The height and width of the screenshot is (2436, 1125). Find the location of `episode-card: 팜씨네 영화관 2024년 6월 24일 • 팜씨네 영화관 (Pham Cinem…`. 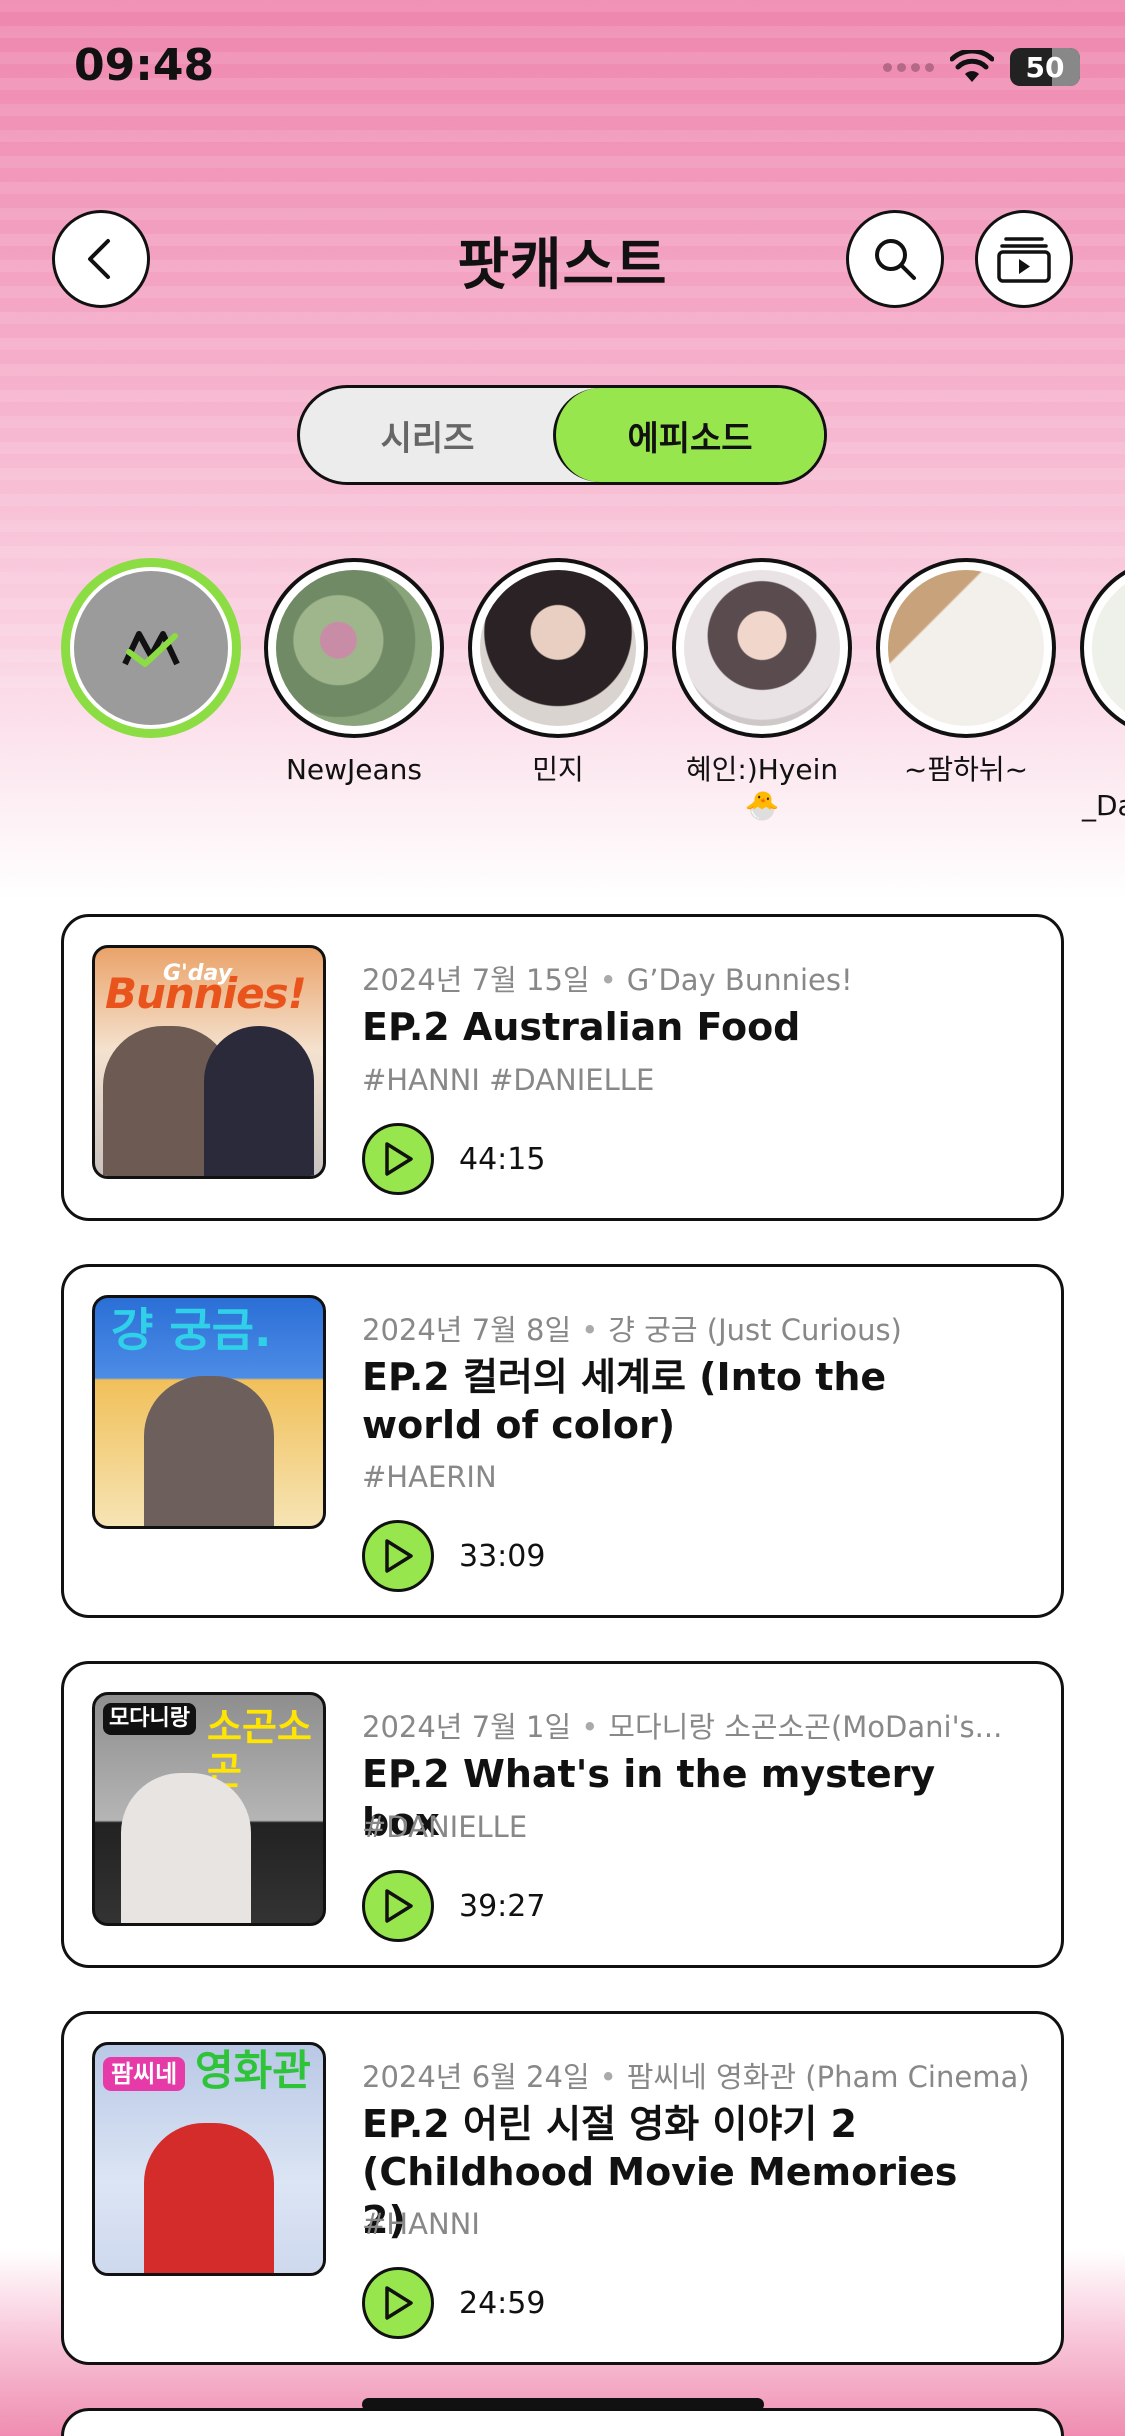

episode-card: 팜씨네 영화관 2024년 6월 24일 • 팜씨네 영화관 (Pham Cinem… is located at coordinates (562, 2188).